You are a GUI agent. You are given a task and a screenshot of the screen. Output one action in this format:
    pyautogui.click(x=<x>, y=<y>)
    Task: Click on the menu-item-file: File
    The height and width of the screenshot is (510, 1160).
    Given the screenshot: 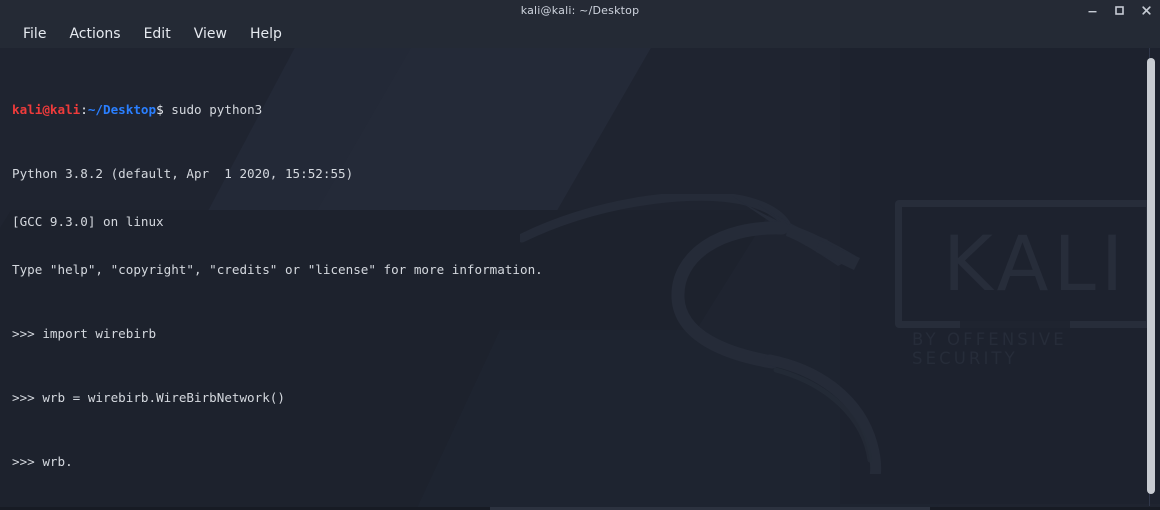 What is the action you would take?
    pyautogui.click(x=34, y=34)
    